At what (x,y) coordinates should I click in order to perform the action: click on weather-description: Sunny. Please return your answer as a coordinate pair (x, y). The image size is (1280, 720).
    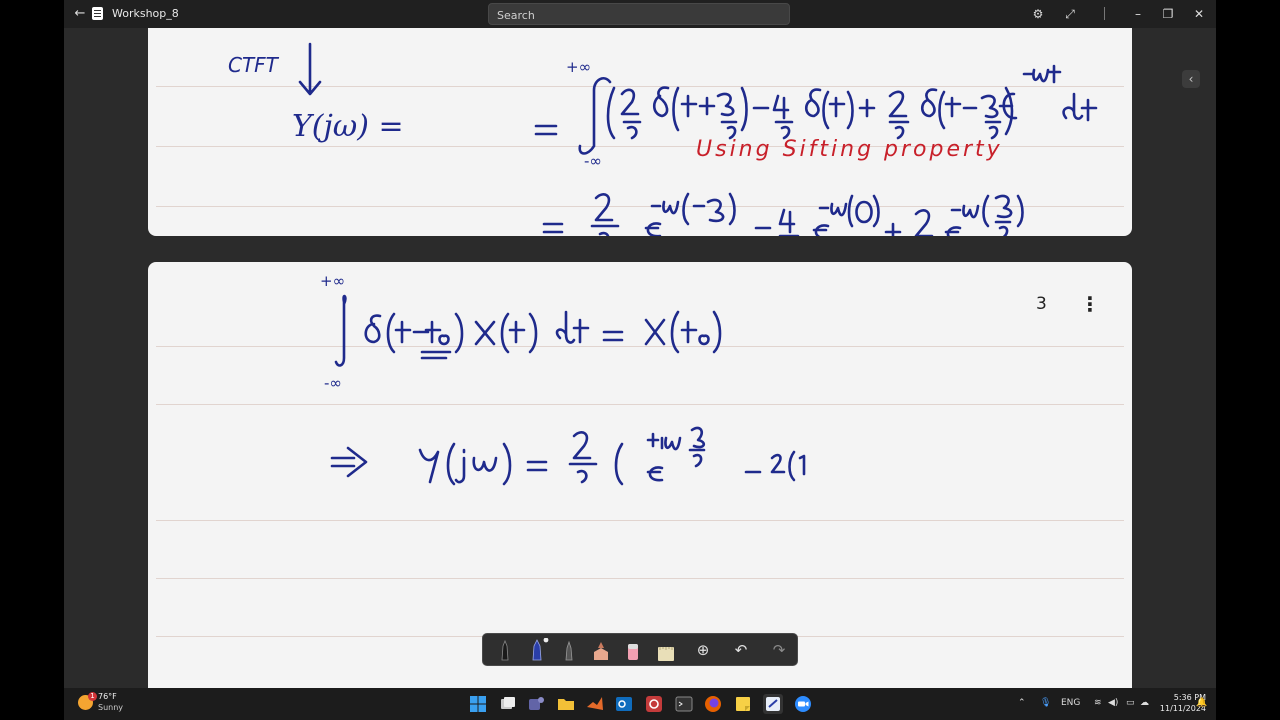
    Looking at the image, I should click on (110, 708).